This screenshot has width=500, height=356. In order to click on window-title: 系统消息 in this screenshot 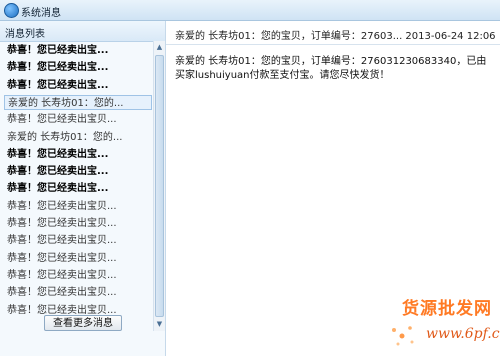, I will do `click(41, 13)`.